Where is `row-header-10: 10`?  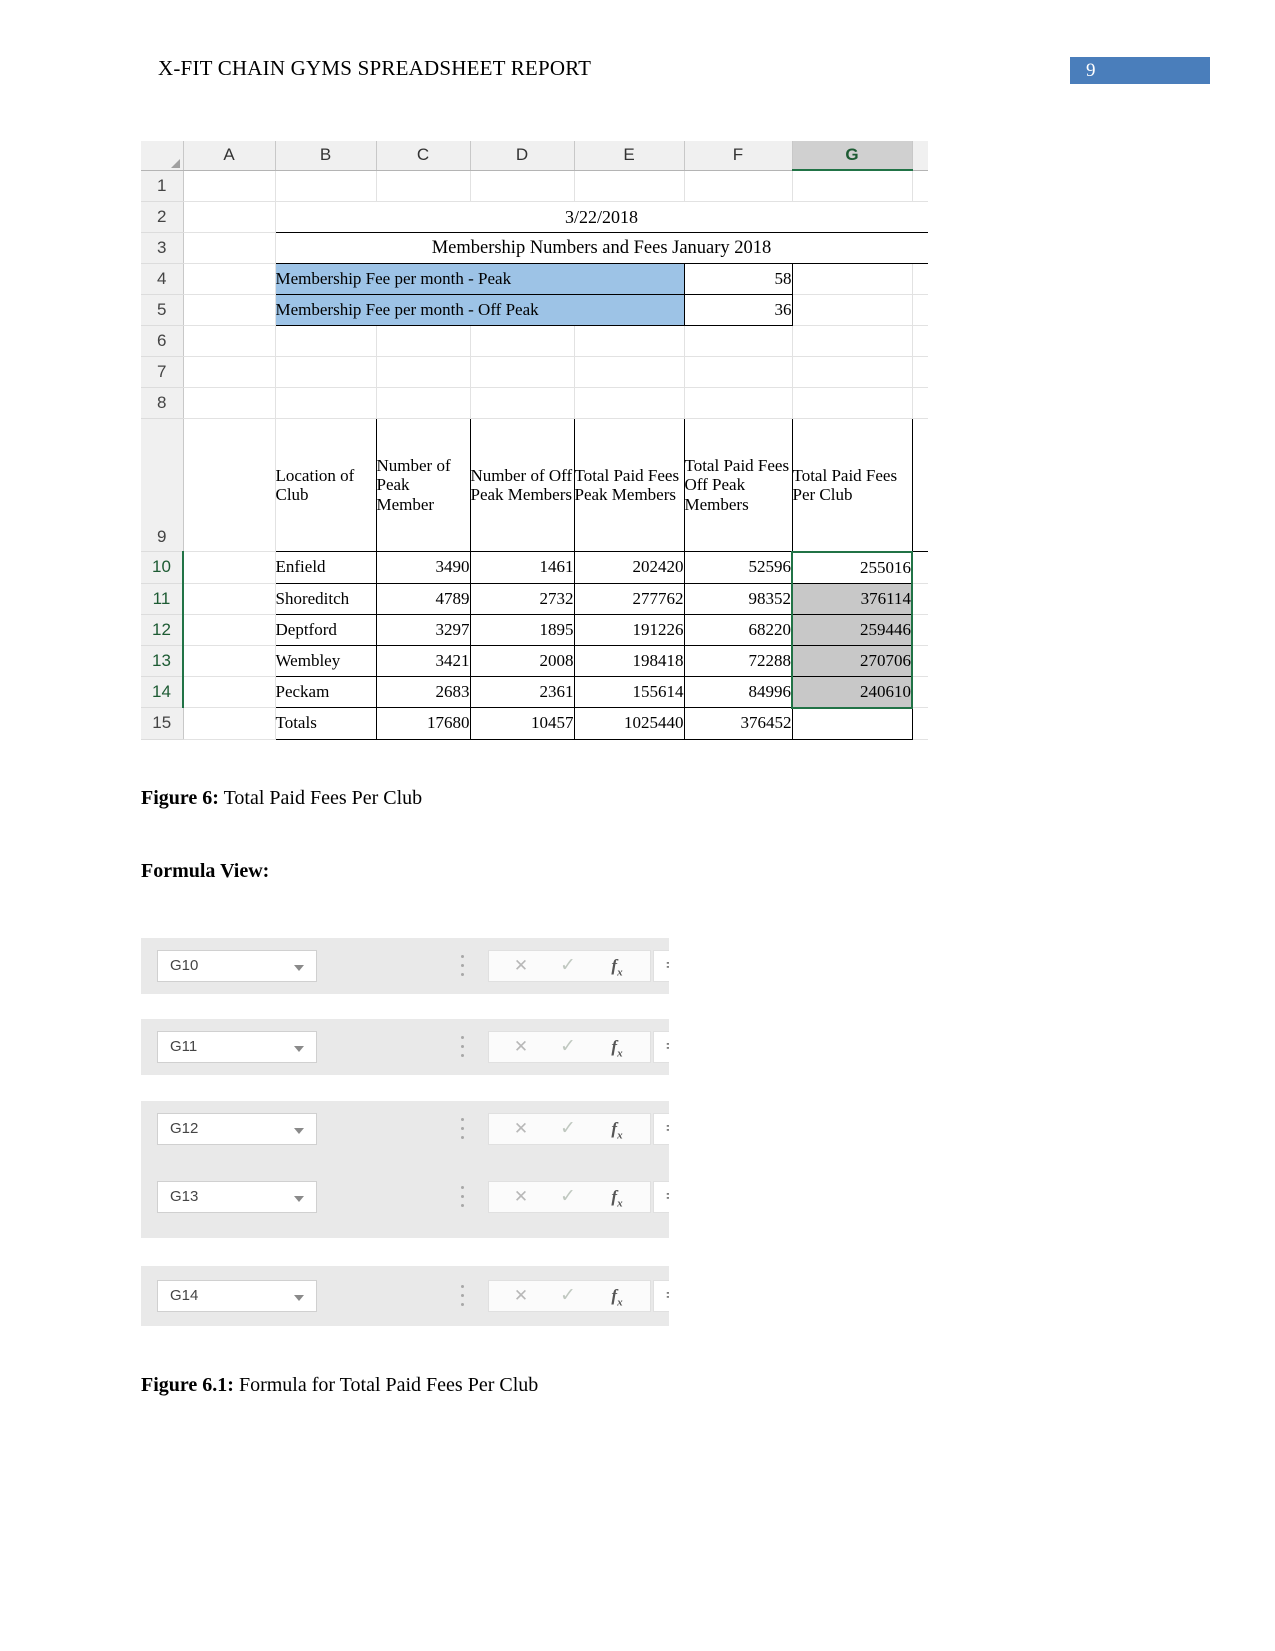 row-header-10: 10 is located at coordinates (162, 567).